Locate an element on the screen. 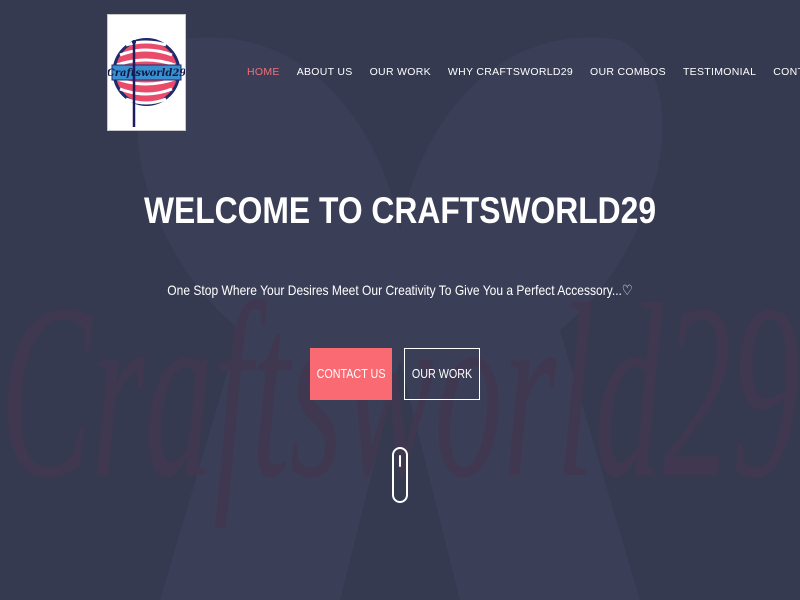 This screenshot has width=800, height=600. contact-us-button: CONTACT US is located at coordinates (351, 374).